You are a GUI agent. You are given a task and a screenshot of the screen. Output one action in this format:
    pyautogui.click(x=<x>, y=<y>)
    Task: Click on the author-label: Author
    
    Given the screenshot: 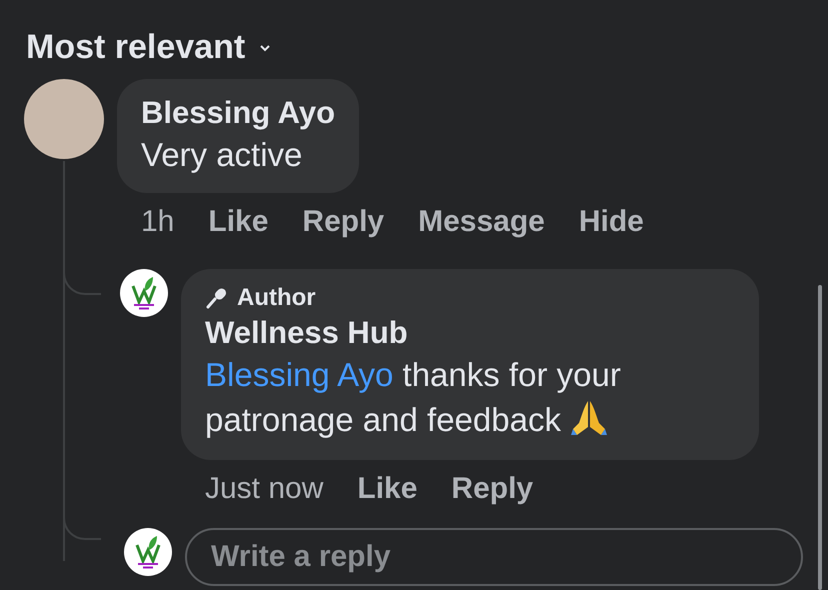 What is the action you would take?
    pyautogui.click(x=276, y=298)
    